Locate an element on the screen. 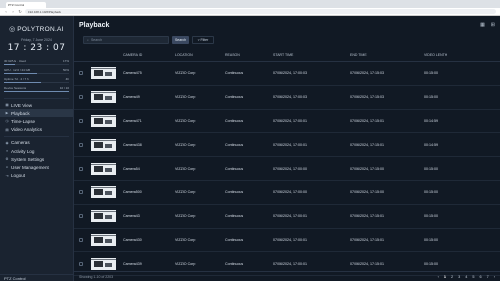  camera-id-cell: Camera438 is located at coordinates (132, 144).